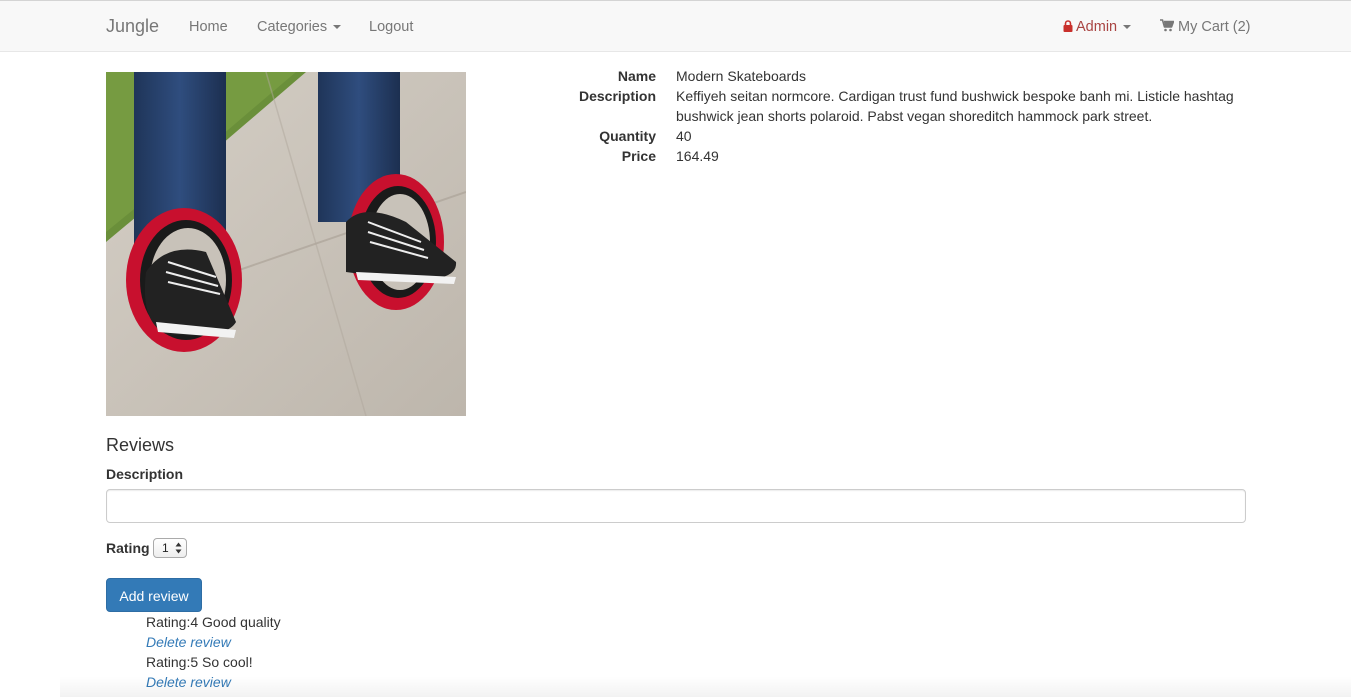 Image resolution: width=1351 pixels, height=697 pixels. Describe the element at coordinates (391, 27) in the screenshot. I see `nav-logout-link: Logout` at that location.